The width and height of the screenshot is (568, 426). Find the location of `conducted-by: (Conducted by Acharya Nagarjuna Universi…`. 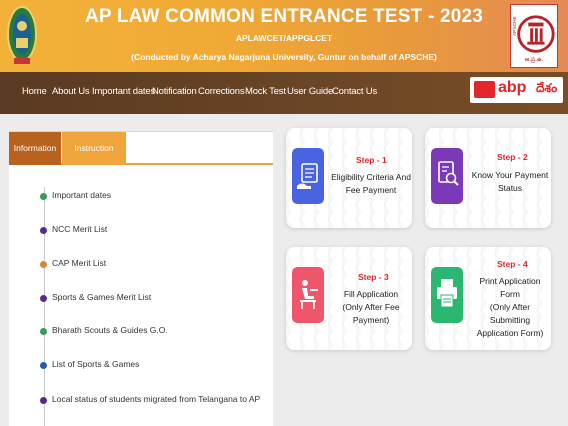

conducted-by: (Conducted by Acharya Nagarjuna Universi… is located at coordinates (284, 57).